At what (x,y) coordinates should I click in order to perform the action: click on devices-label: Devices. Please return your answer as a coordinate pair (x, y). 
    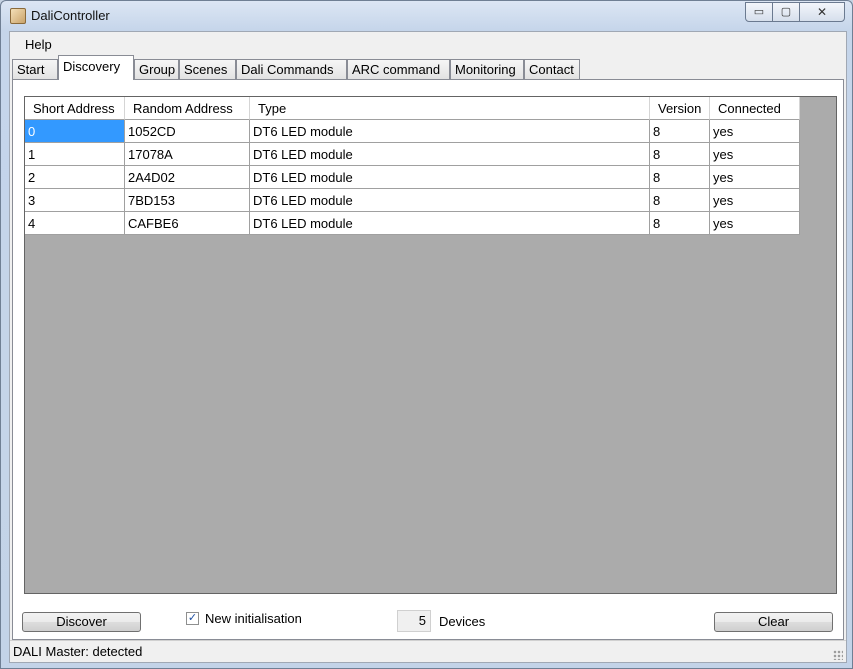
    Looking at the image, I should click on (462, 621).